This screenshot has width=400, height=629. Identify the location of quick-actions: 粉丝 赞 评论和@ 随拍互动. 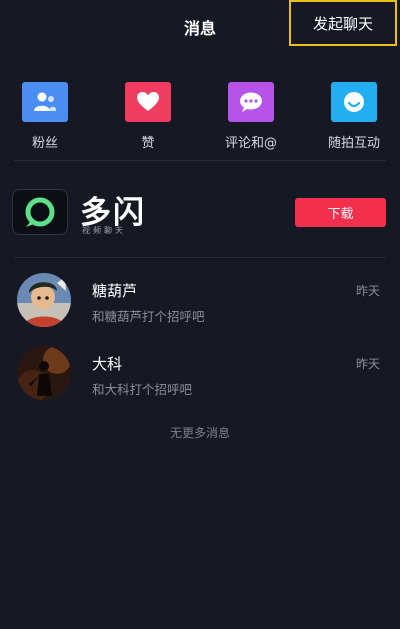
(200, 117).